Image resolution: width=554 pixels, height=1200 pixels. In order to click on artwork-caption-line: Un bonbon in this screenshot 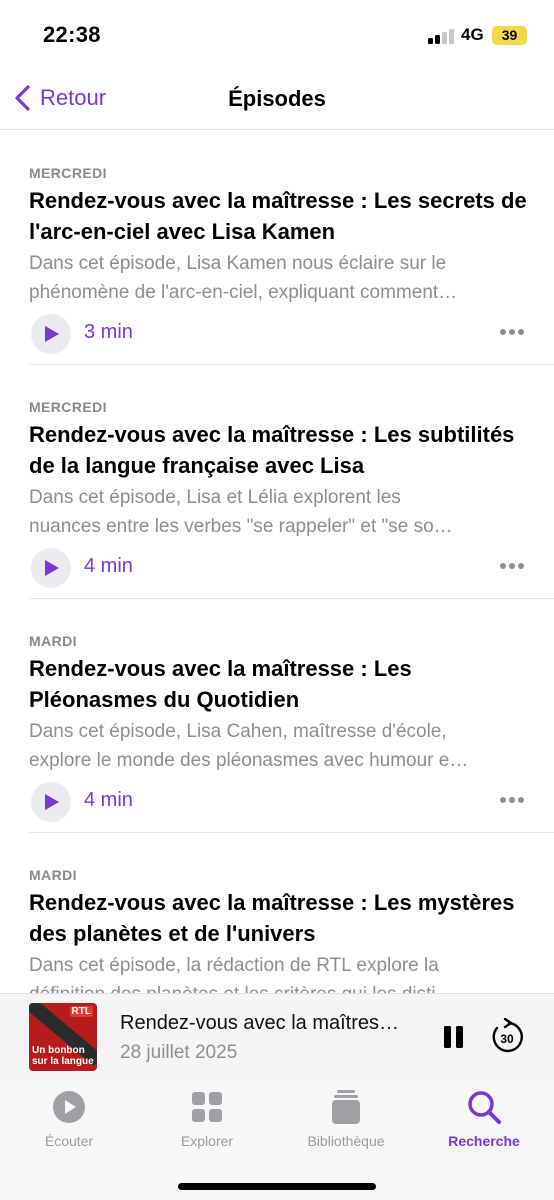, I will do `click(58, 1050)`.